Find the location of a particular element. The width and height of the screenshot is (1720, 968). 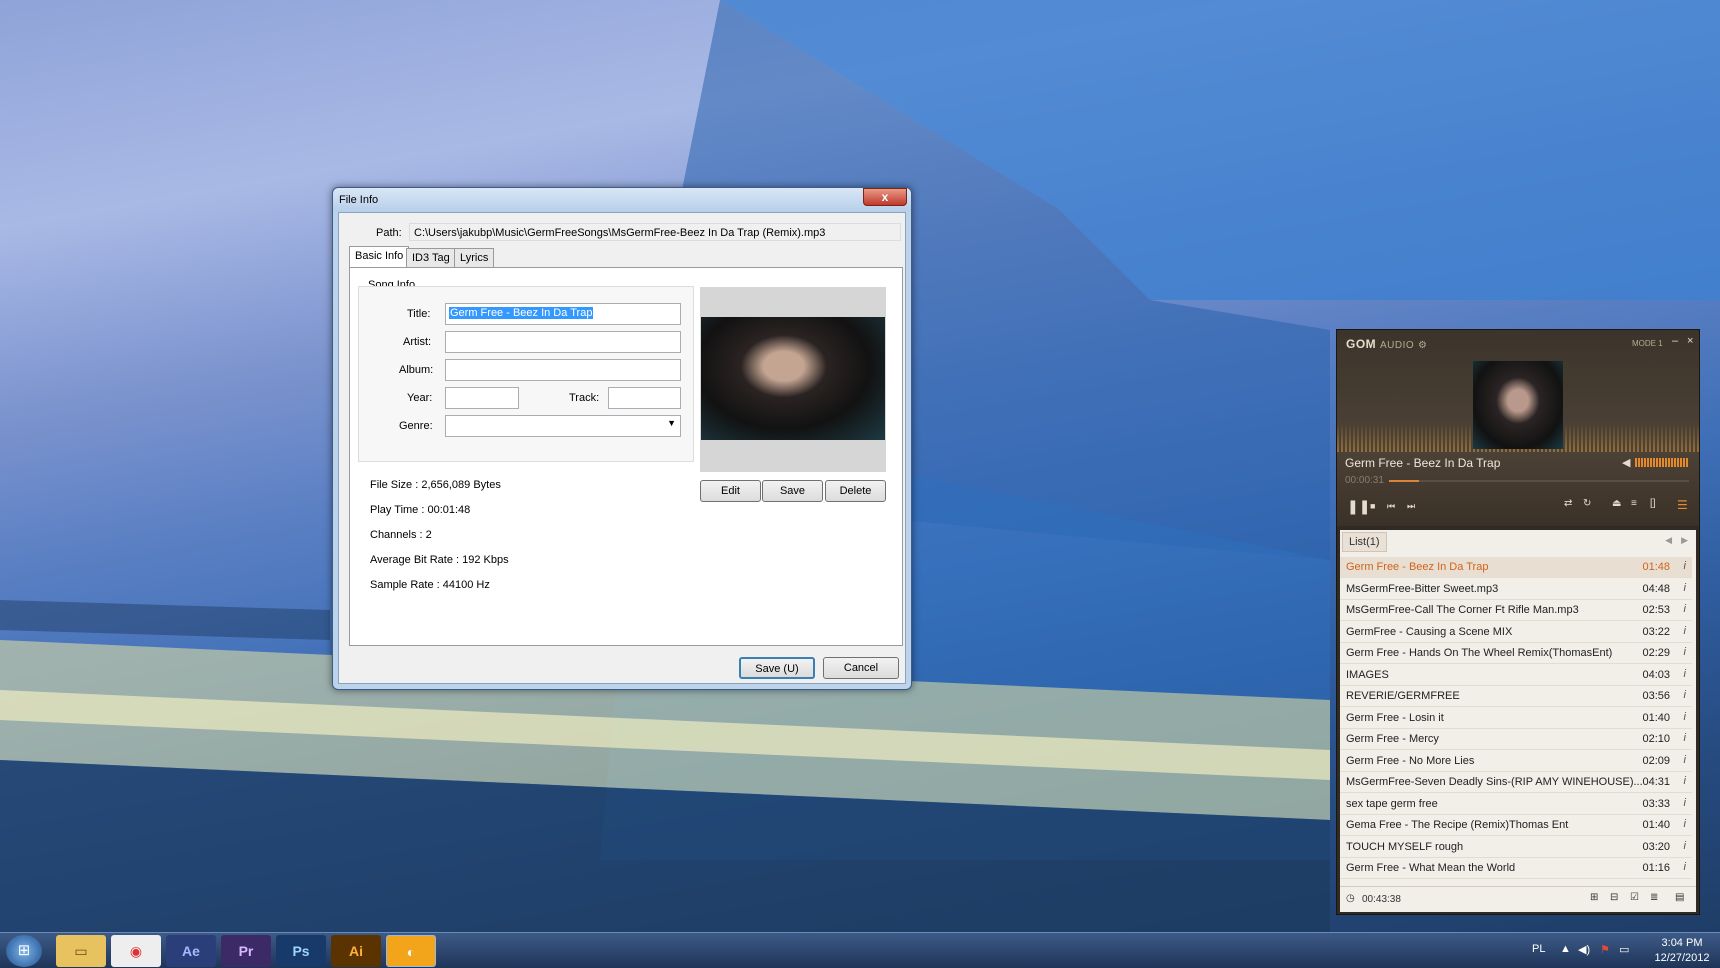

menu-icon: ☰ is located at coordinates (1682, 505).